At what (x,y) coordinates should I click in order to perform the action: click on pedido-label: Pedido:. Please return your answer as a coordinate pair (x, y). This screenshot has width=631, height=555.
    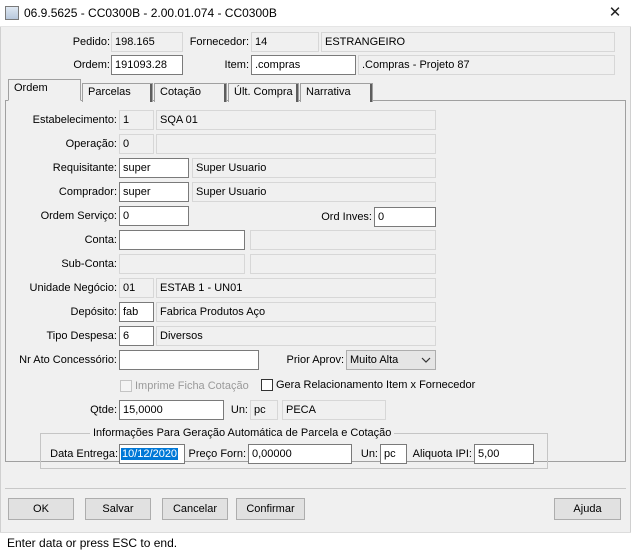
    Looking at the image, I should click on (91, 42).